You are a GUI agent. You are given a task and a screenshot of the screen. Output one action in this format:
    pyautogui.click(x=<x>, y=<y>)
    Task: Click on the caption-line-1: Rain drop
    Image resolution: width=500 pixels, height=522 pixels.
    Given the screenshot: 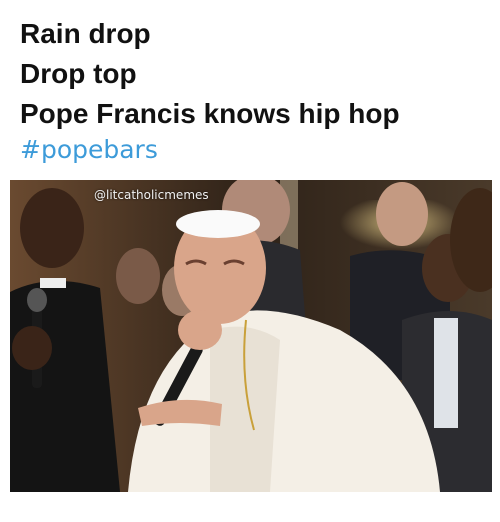 What is the action you would take?
    pyautogui.click(x=85, y=33)
    